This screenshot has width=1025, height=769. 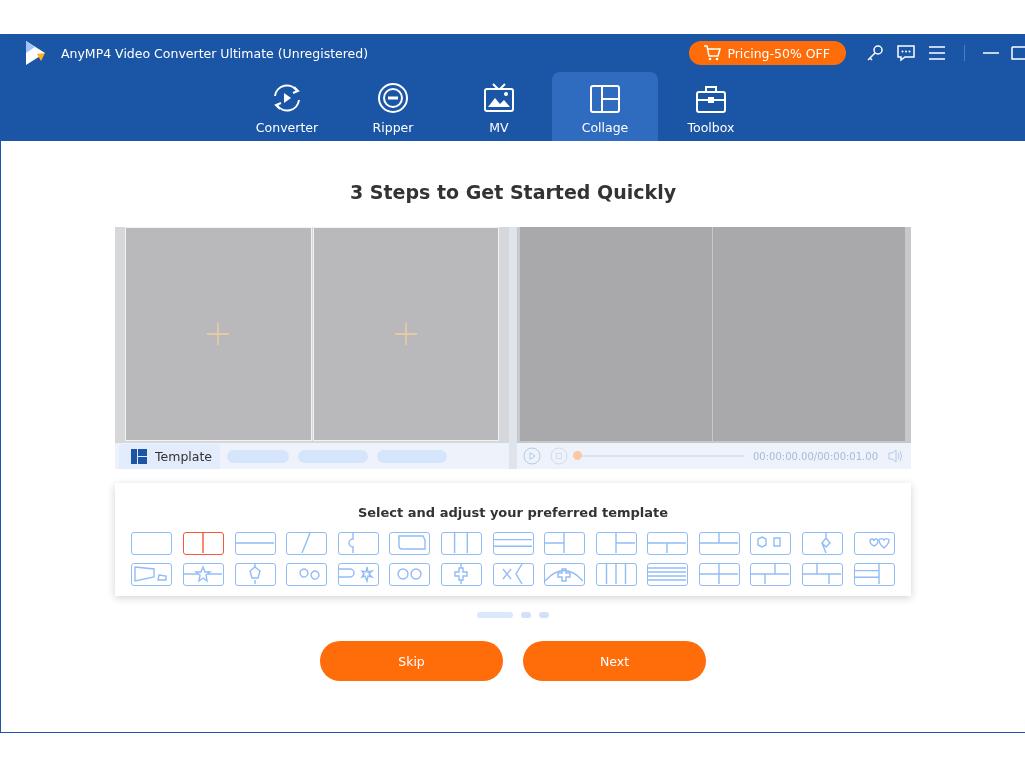 What do you see at coordinates (559, 456) in the screenshot?
I see `stop-icon` at bounding box center [559, 456].